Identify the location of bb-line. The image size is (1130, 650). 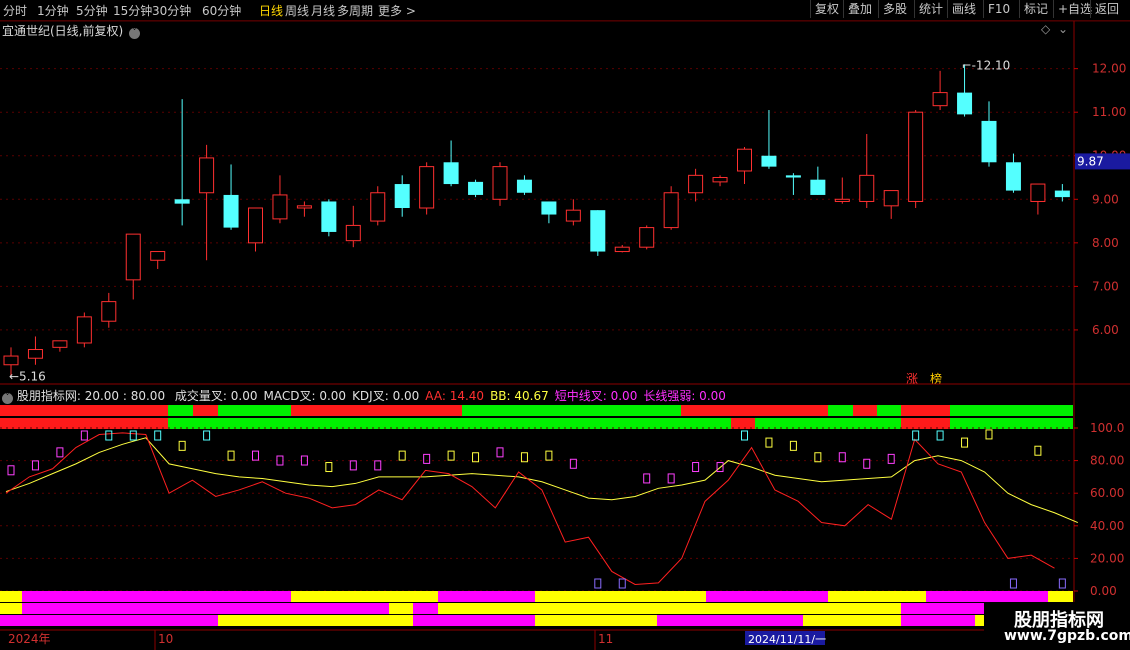
(541, 480).